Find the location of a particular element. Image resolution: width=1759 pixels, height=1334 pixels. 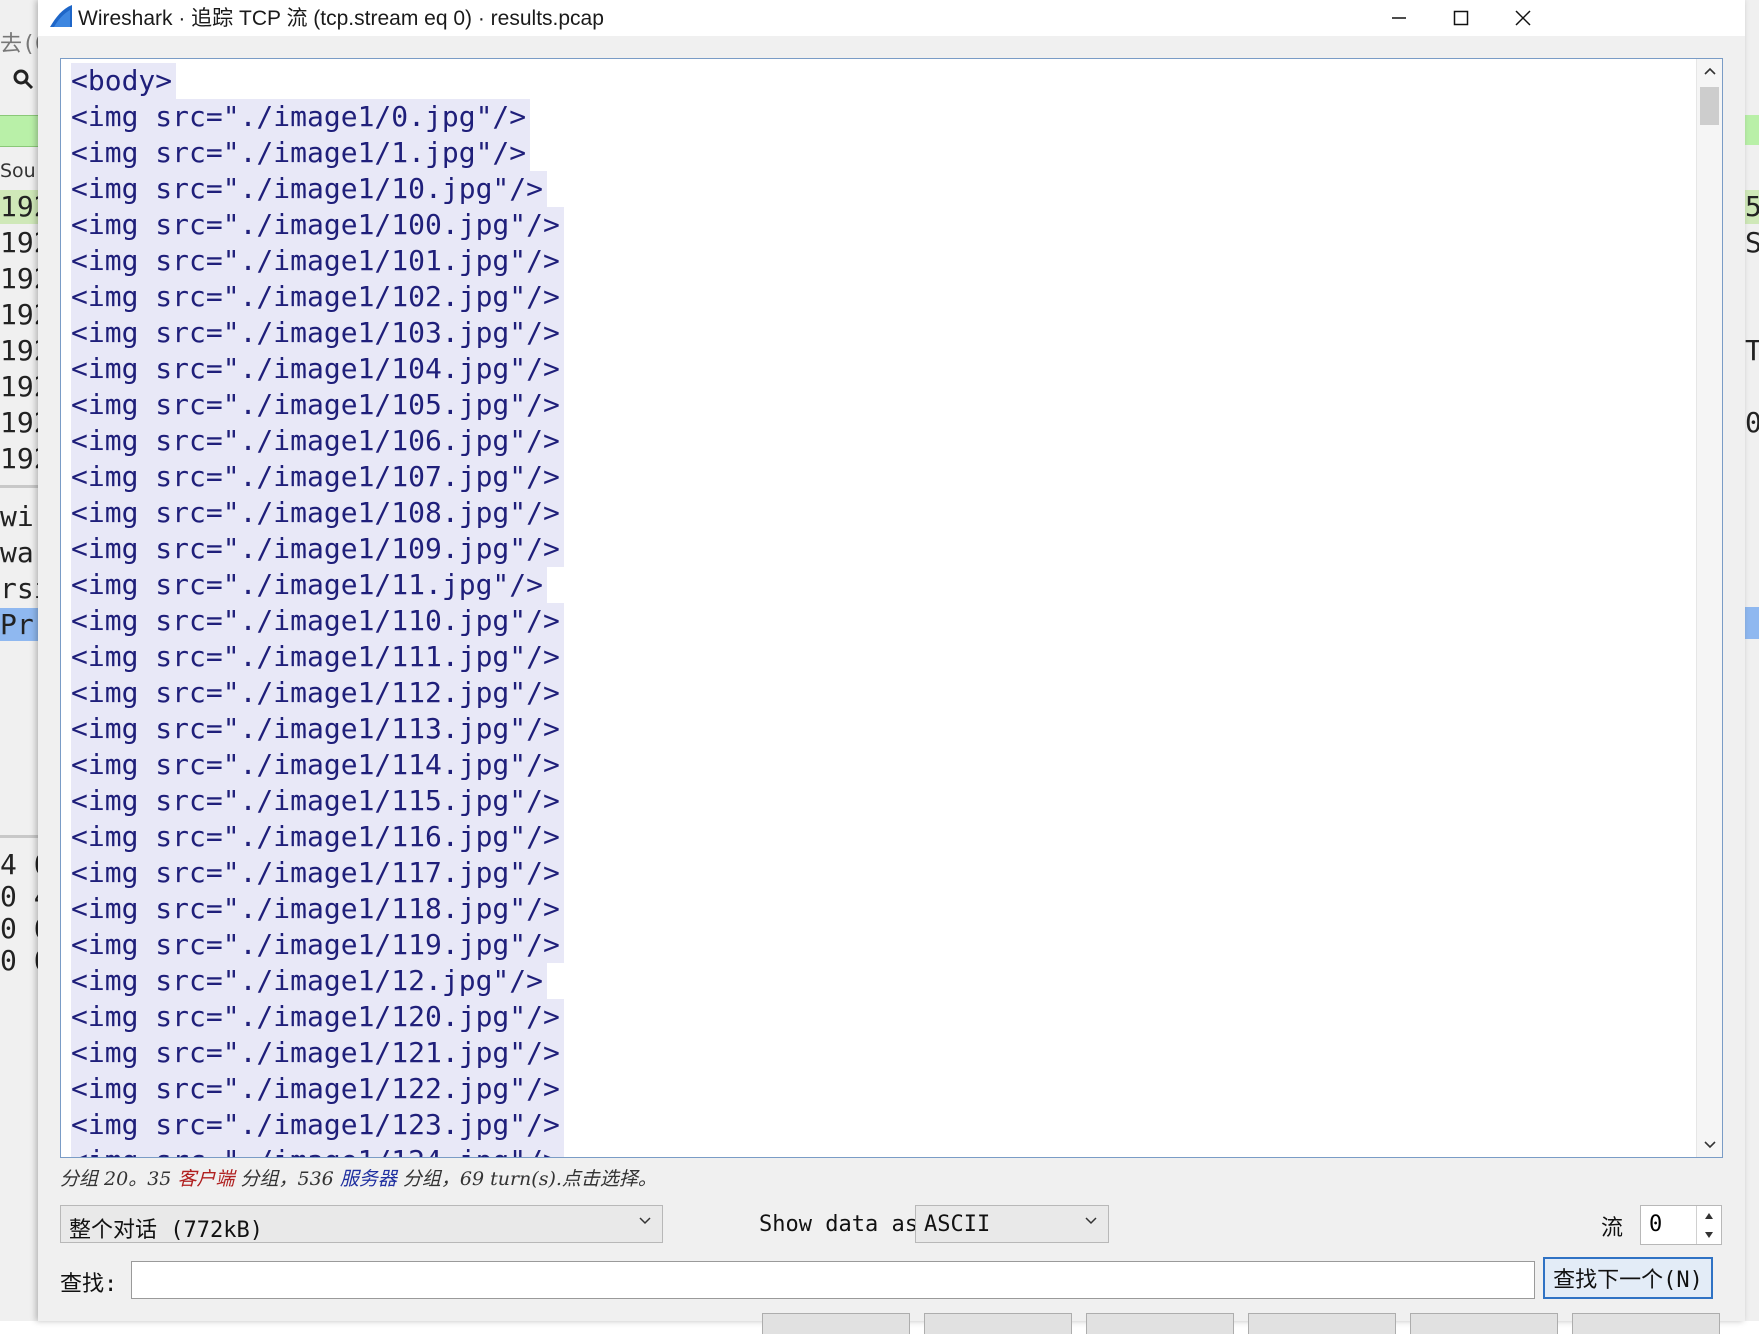

detail-tree-item: rsi is located at coordinates (19, 588).